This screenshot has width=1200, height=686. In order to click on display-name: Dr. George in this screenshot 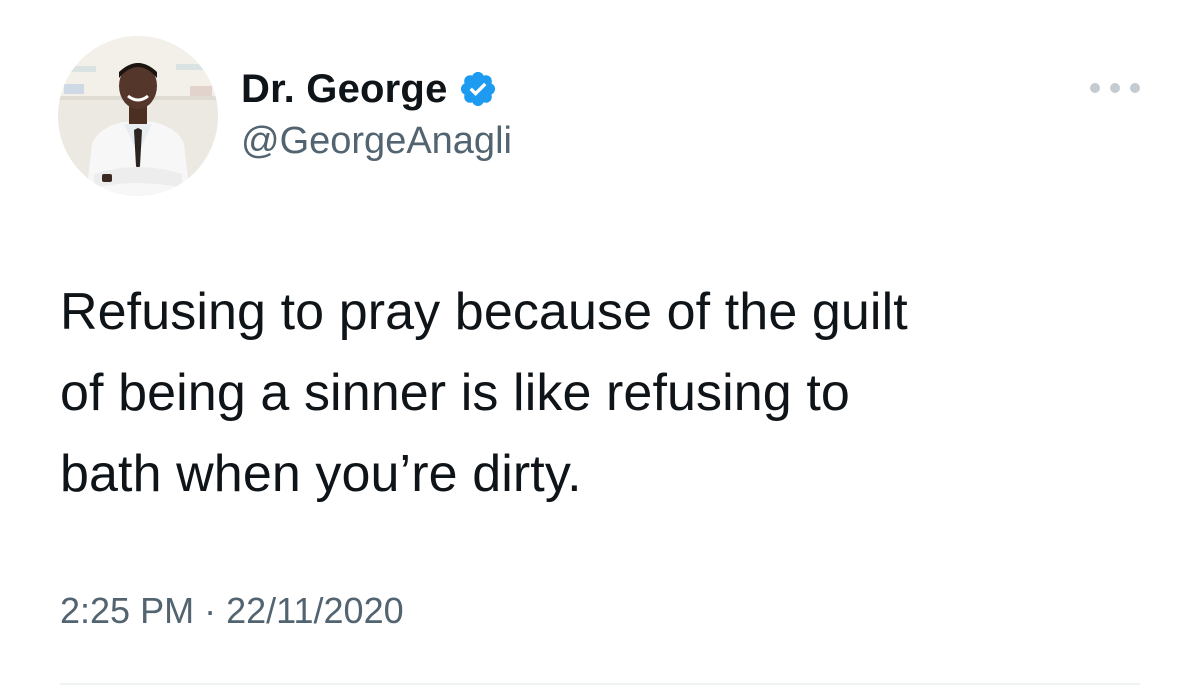, I will do `click(344, 89)`.